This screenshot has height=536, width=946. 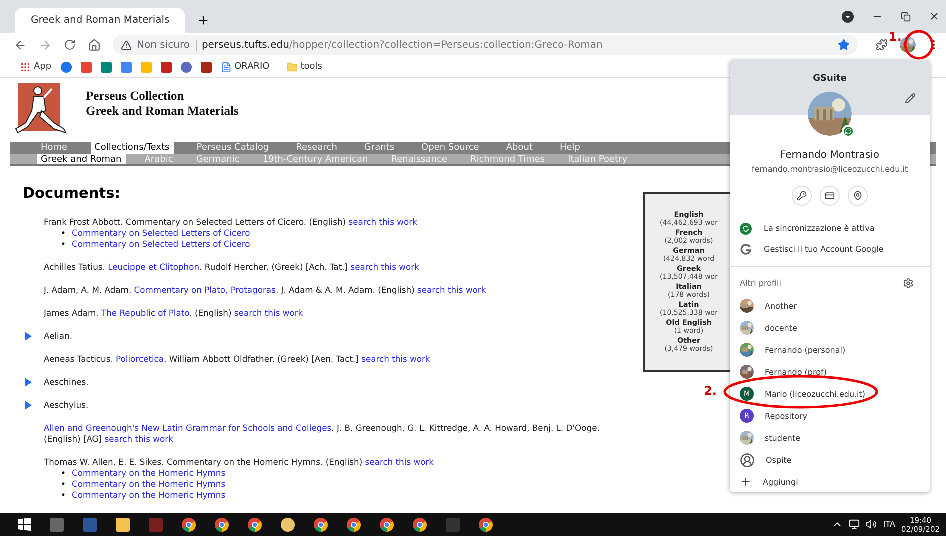 I want to click on payments-button, so click(x=830, y=196).